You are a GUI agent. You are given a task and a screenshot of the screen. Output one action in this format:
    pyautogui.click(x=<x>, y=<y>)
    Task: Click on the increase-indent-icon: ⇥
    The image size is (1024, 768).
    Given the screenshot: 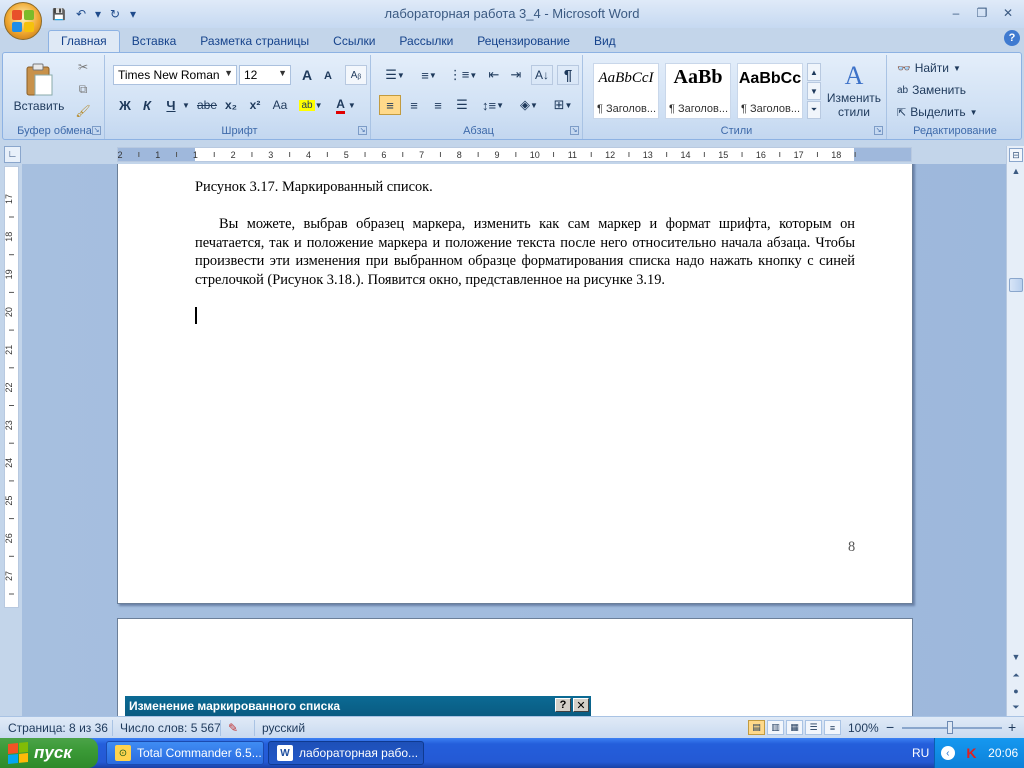 What is the action you would take?
    pyautogui.click(x=516, y=75)
    